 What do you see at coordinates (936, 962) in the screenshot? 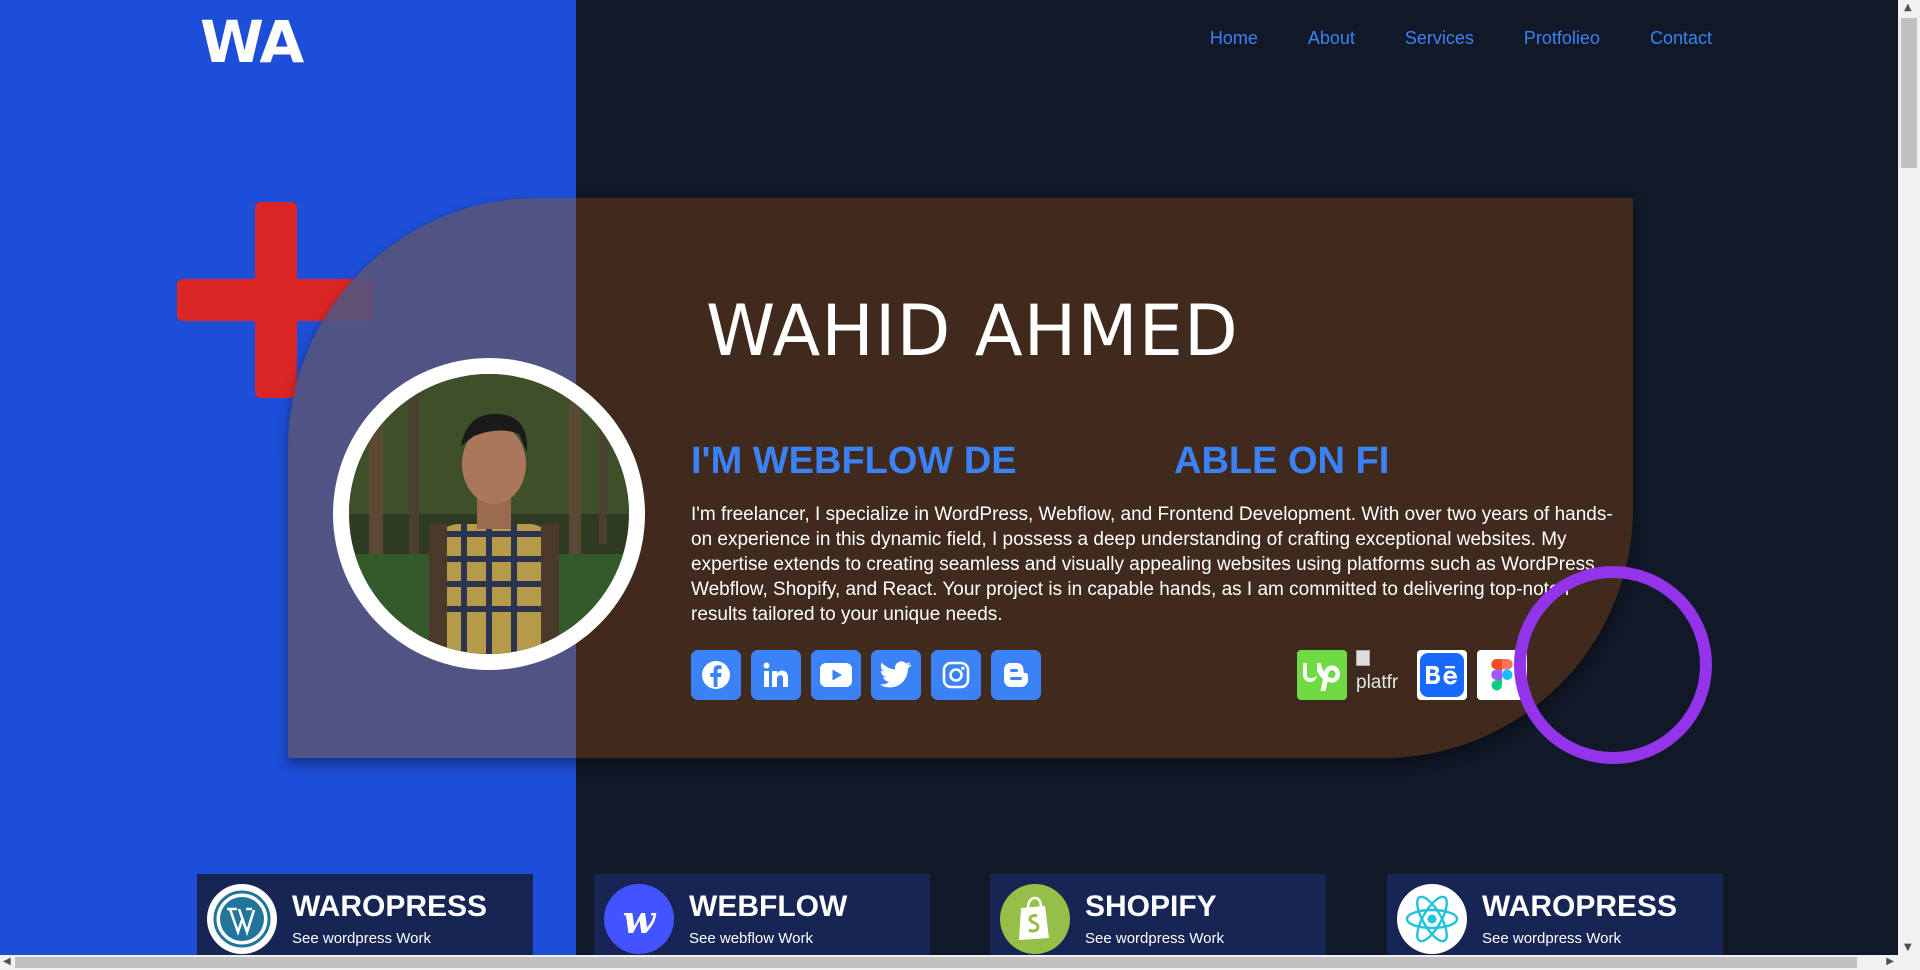
I see `horizontal-scrollbar-thumb` at bounding box center [936, 962].